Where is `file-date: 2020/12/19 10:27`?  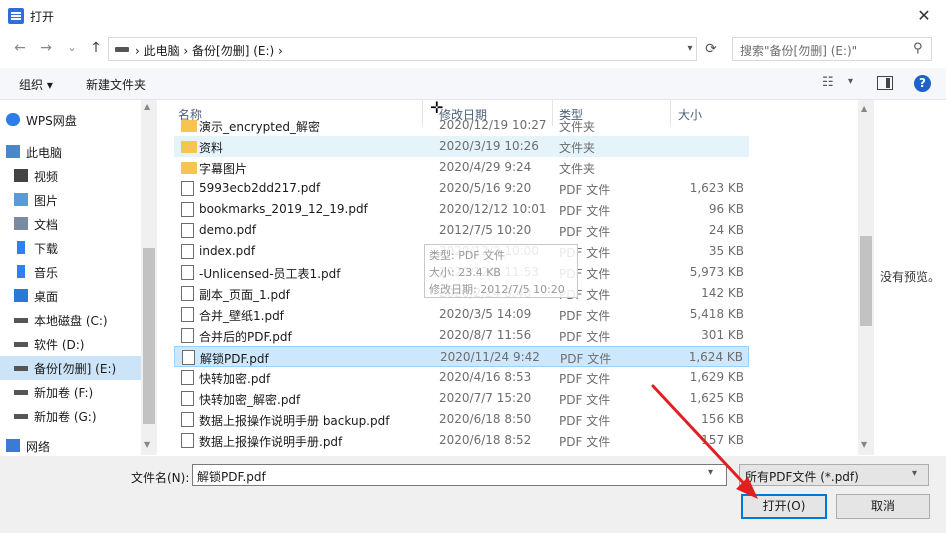 file-date: 2020/12/19 10:27 is located at coordinates (493, 125).